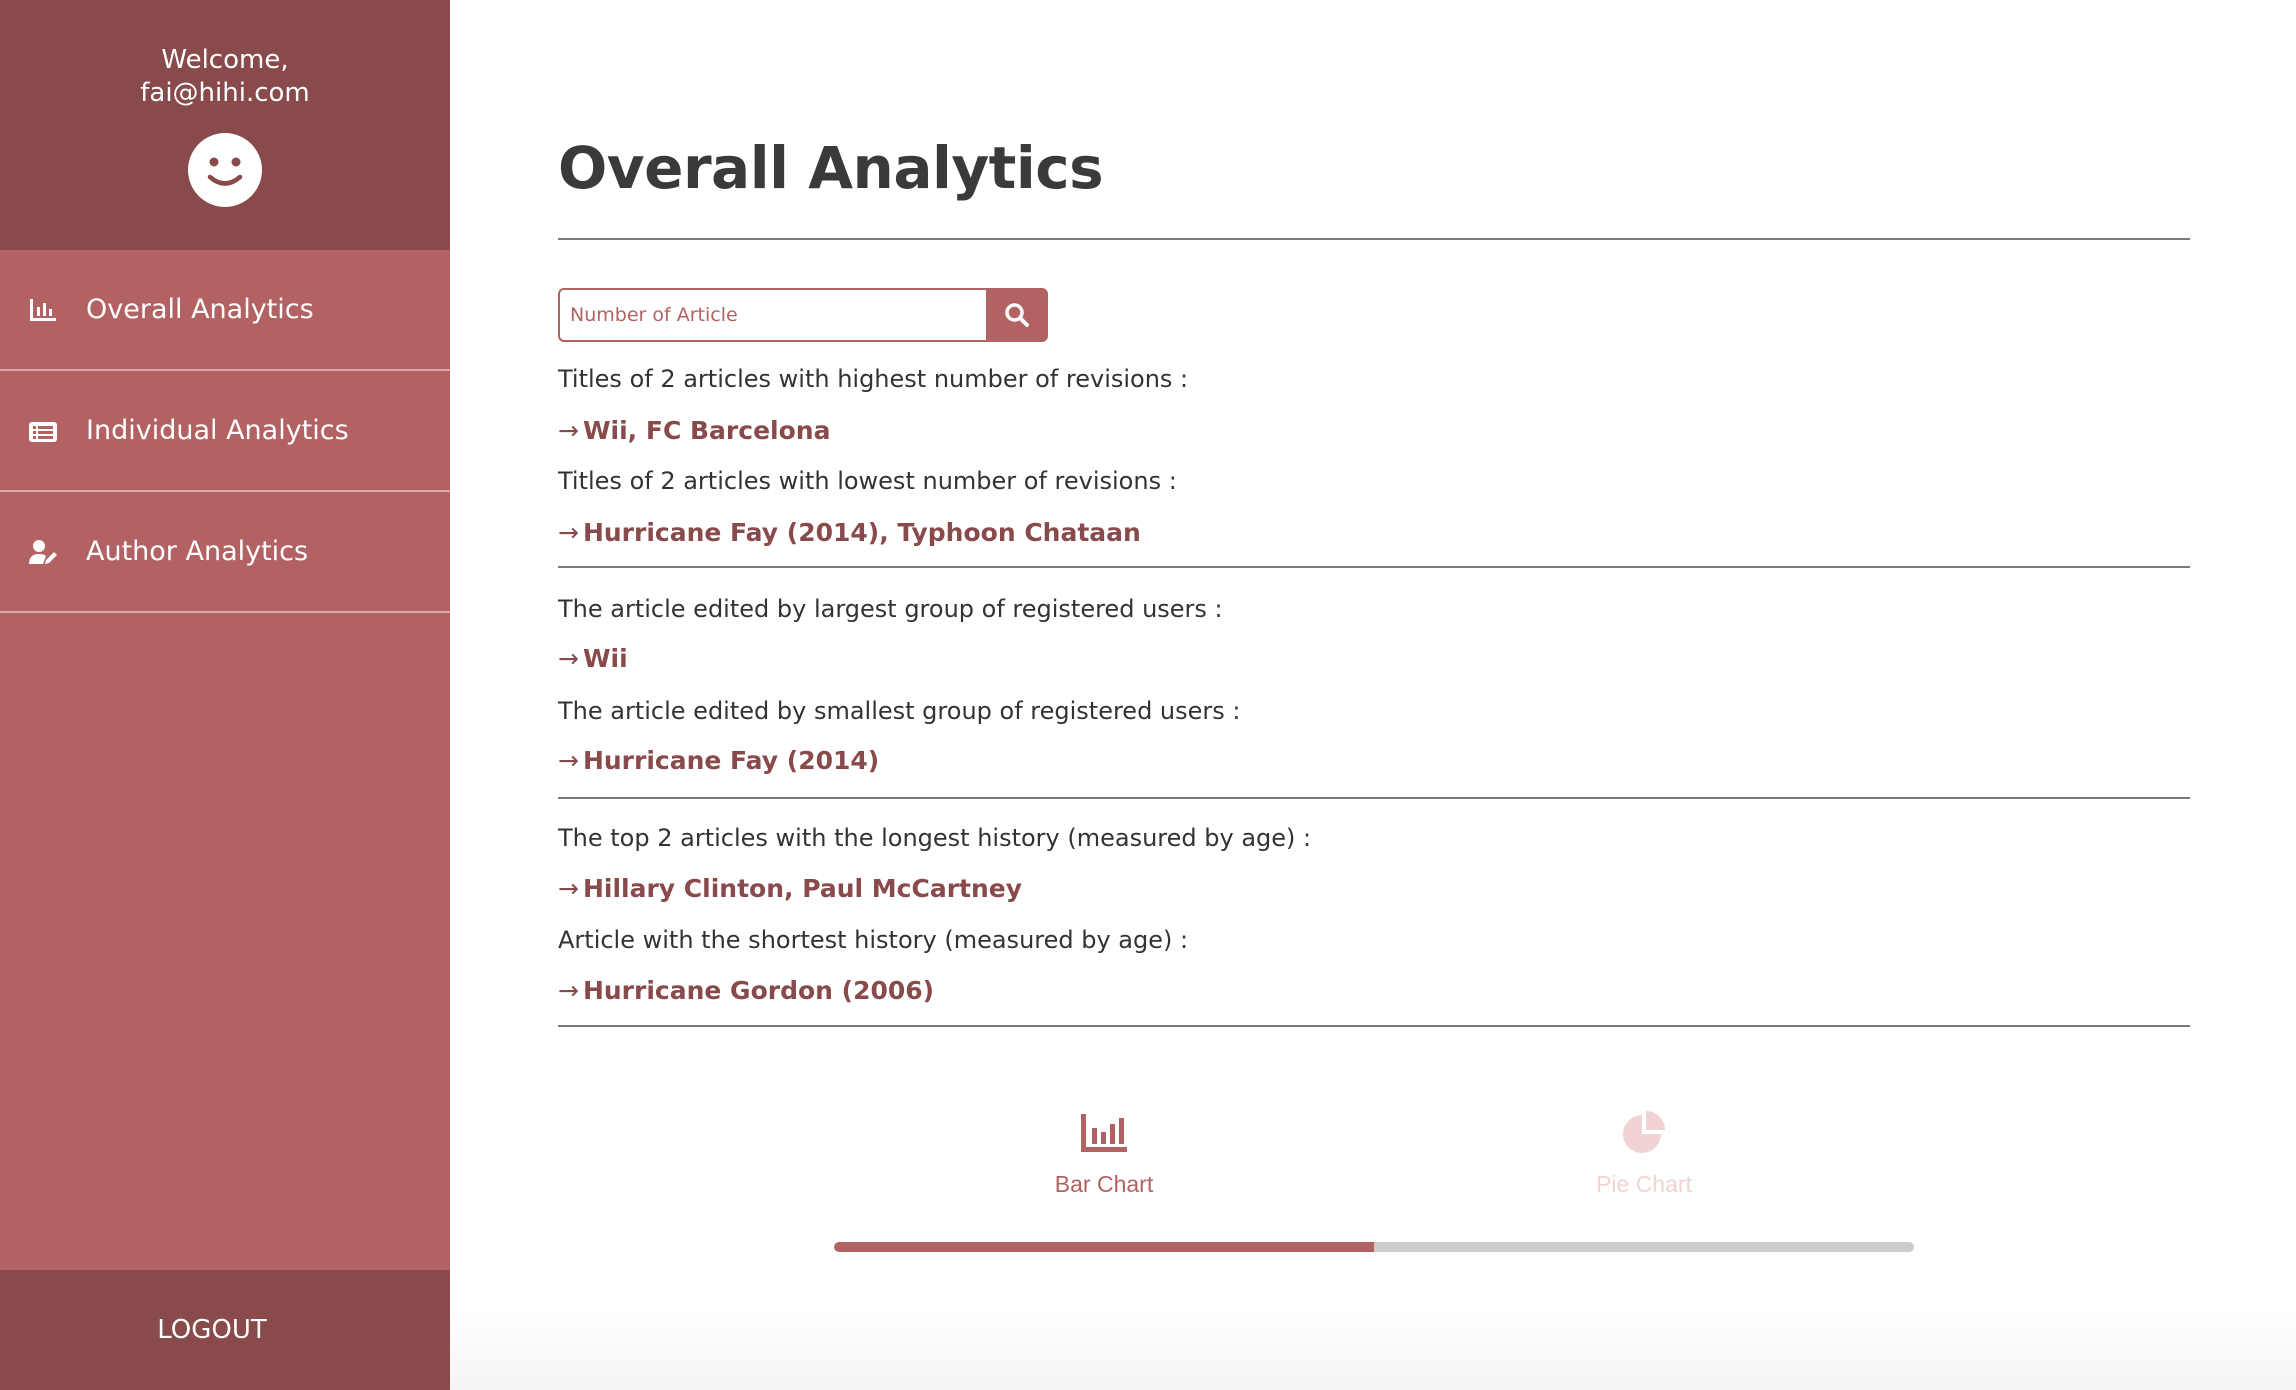  What do you see at coordinates (225, 125) in the screenshot?
I see `sidebar-header: Welcome, fai@hihi.com` at bounding box center [225, 125].